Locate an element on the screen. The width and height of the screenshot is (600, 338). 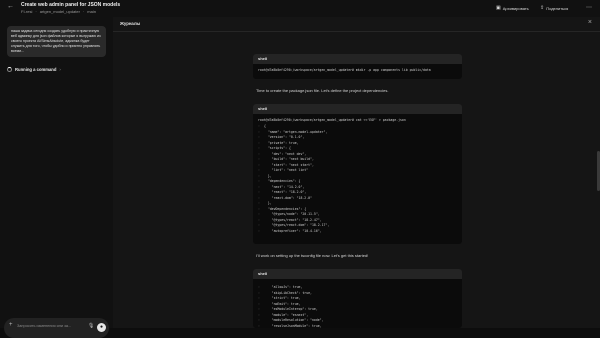
code-line: › "autoprefixer": "10.4.16", is located at coordinates (357, 232).